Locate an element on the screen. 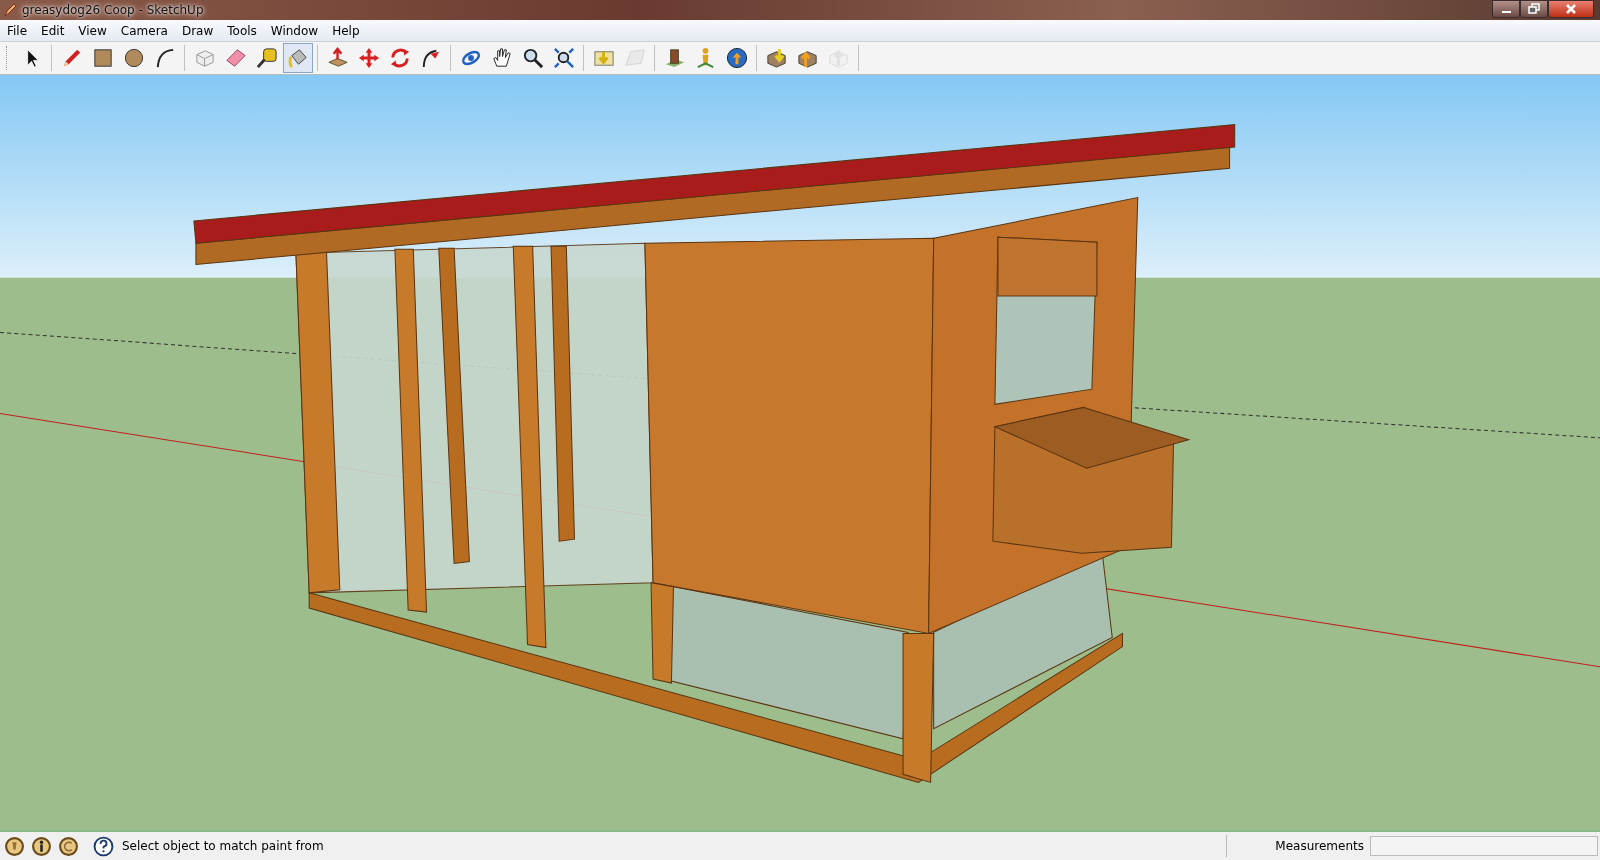  measurements-label: Measurements is located at coordinates (1319, 846).